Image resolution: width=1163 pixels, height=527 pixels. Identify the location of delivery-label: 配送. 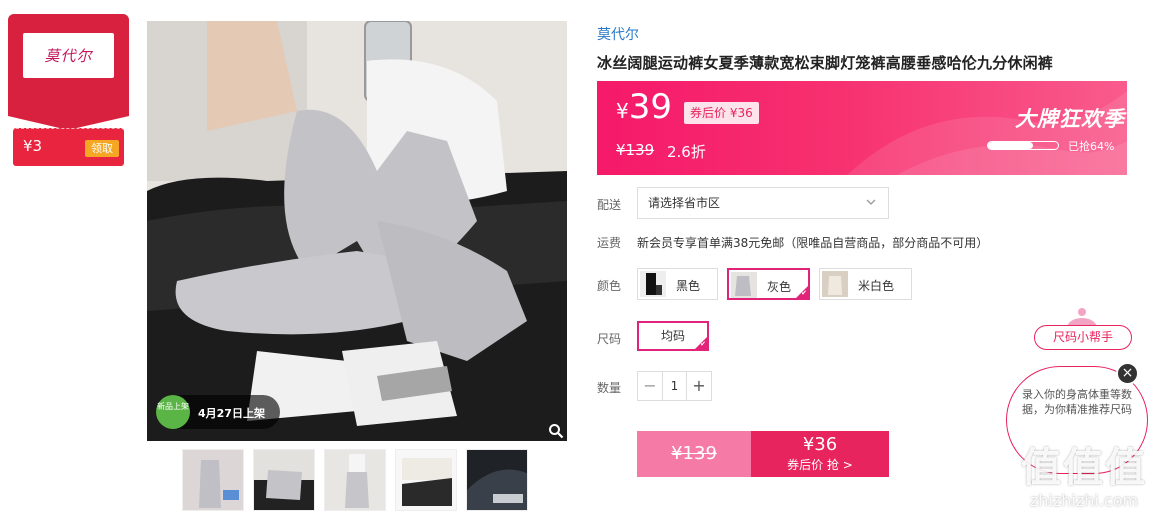
(609, 205).